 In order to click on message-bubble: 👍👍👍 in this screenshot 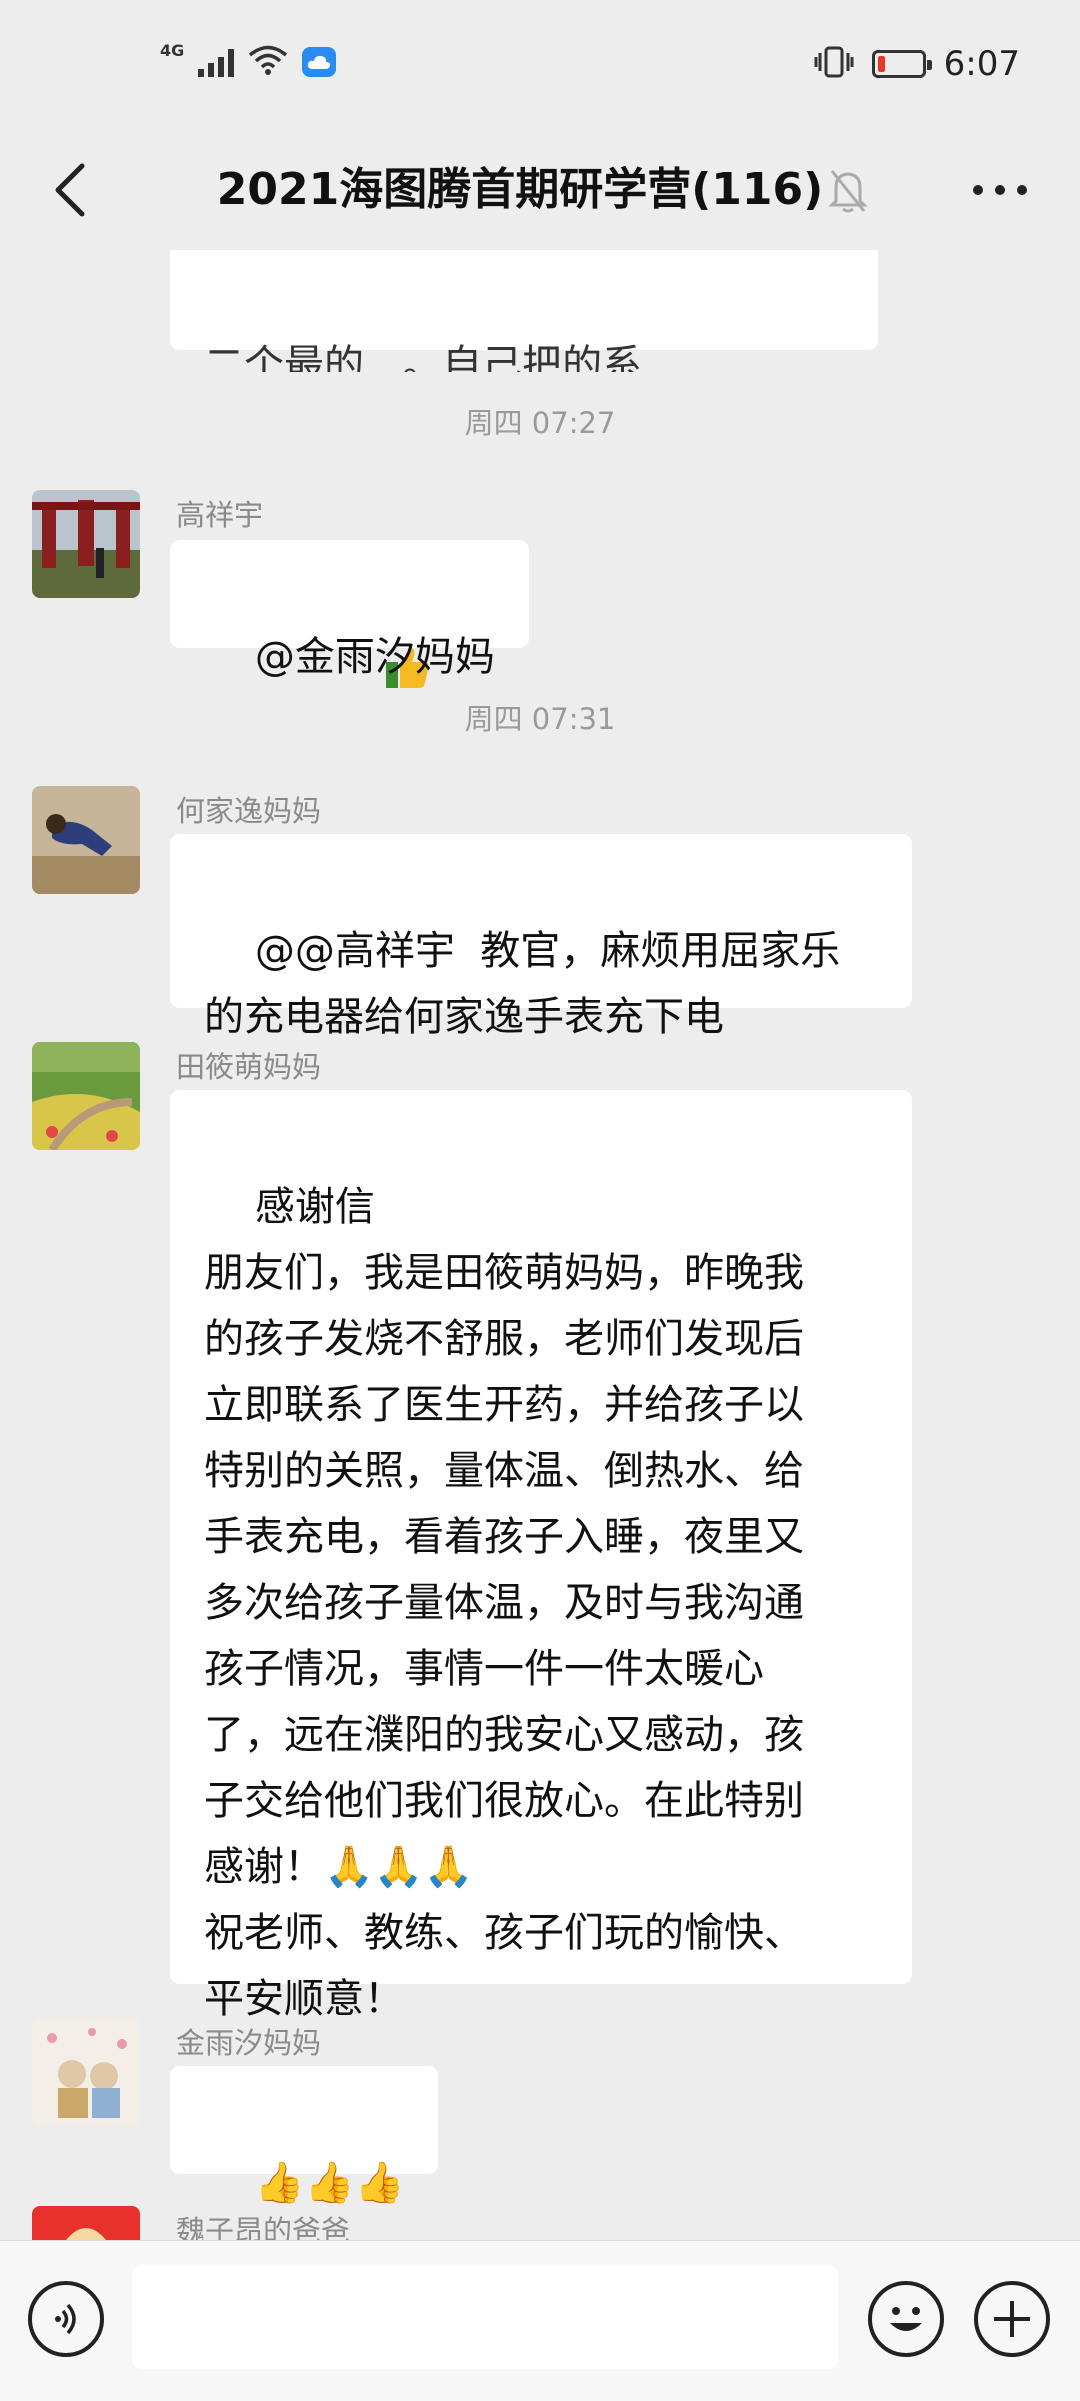, I will do `click(304, 2136)`.